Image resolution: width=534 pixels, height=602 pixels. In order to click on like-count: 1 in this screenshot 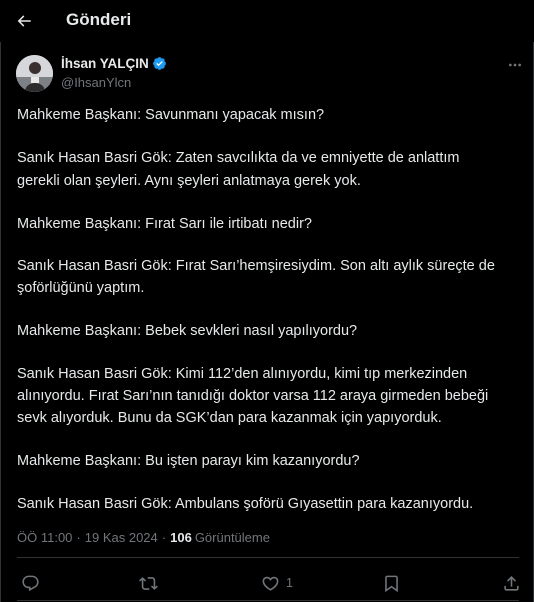, I will do `click(289, 583)`.